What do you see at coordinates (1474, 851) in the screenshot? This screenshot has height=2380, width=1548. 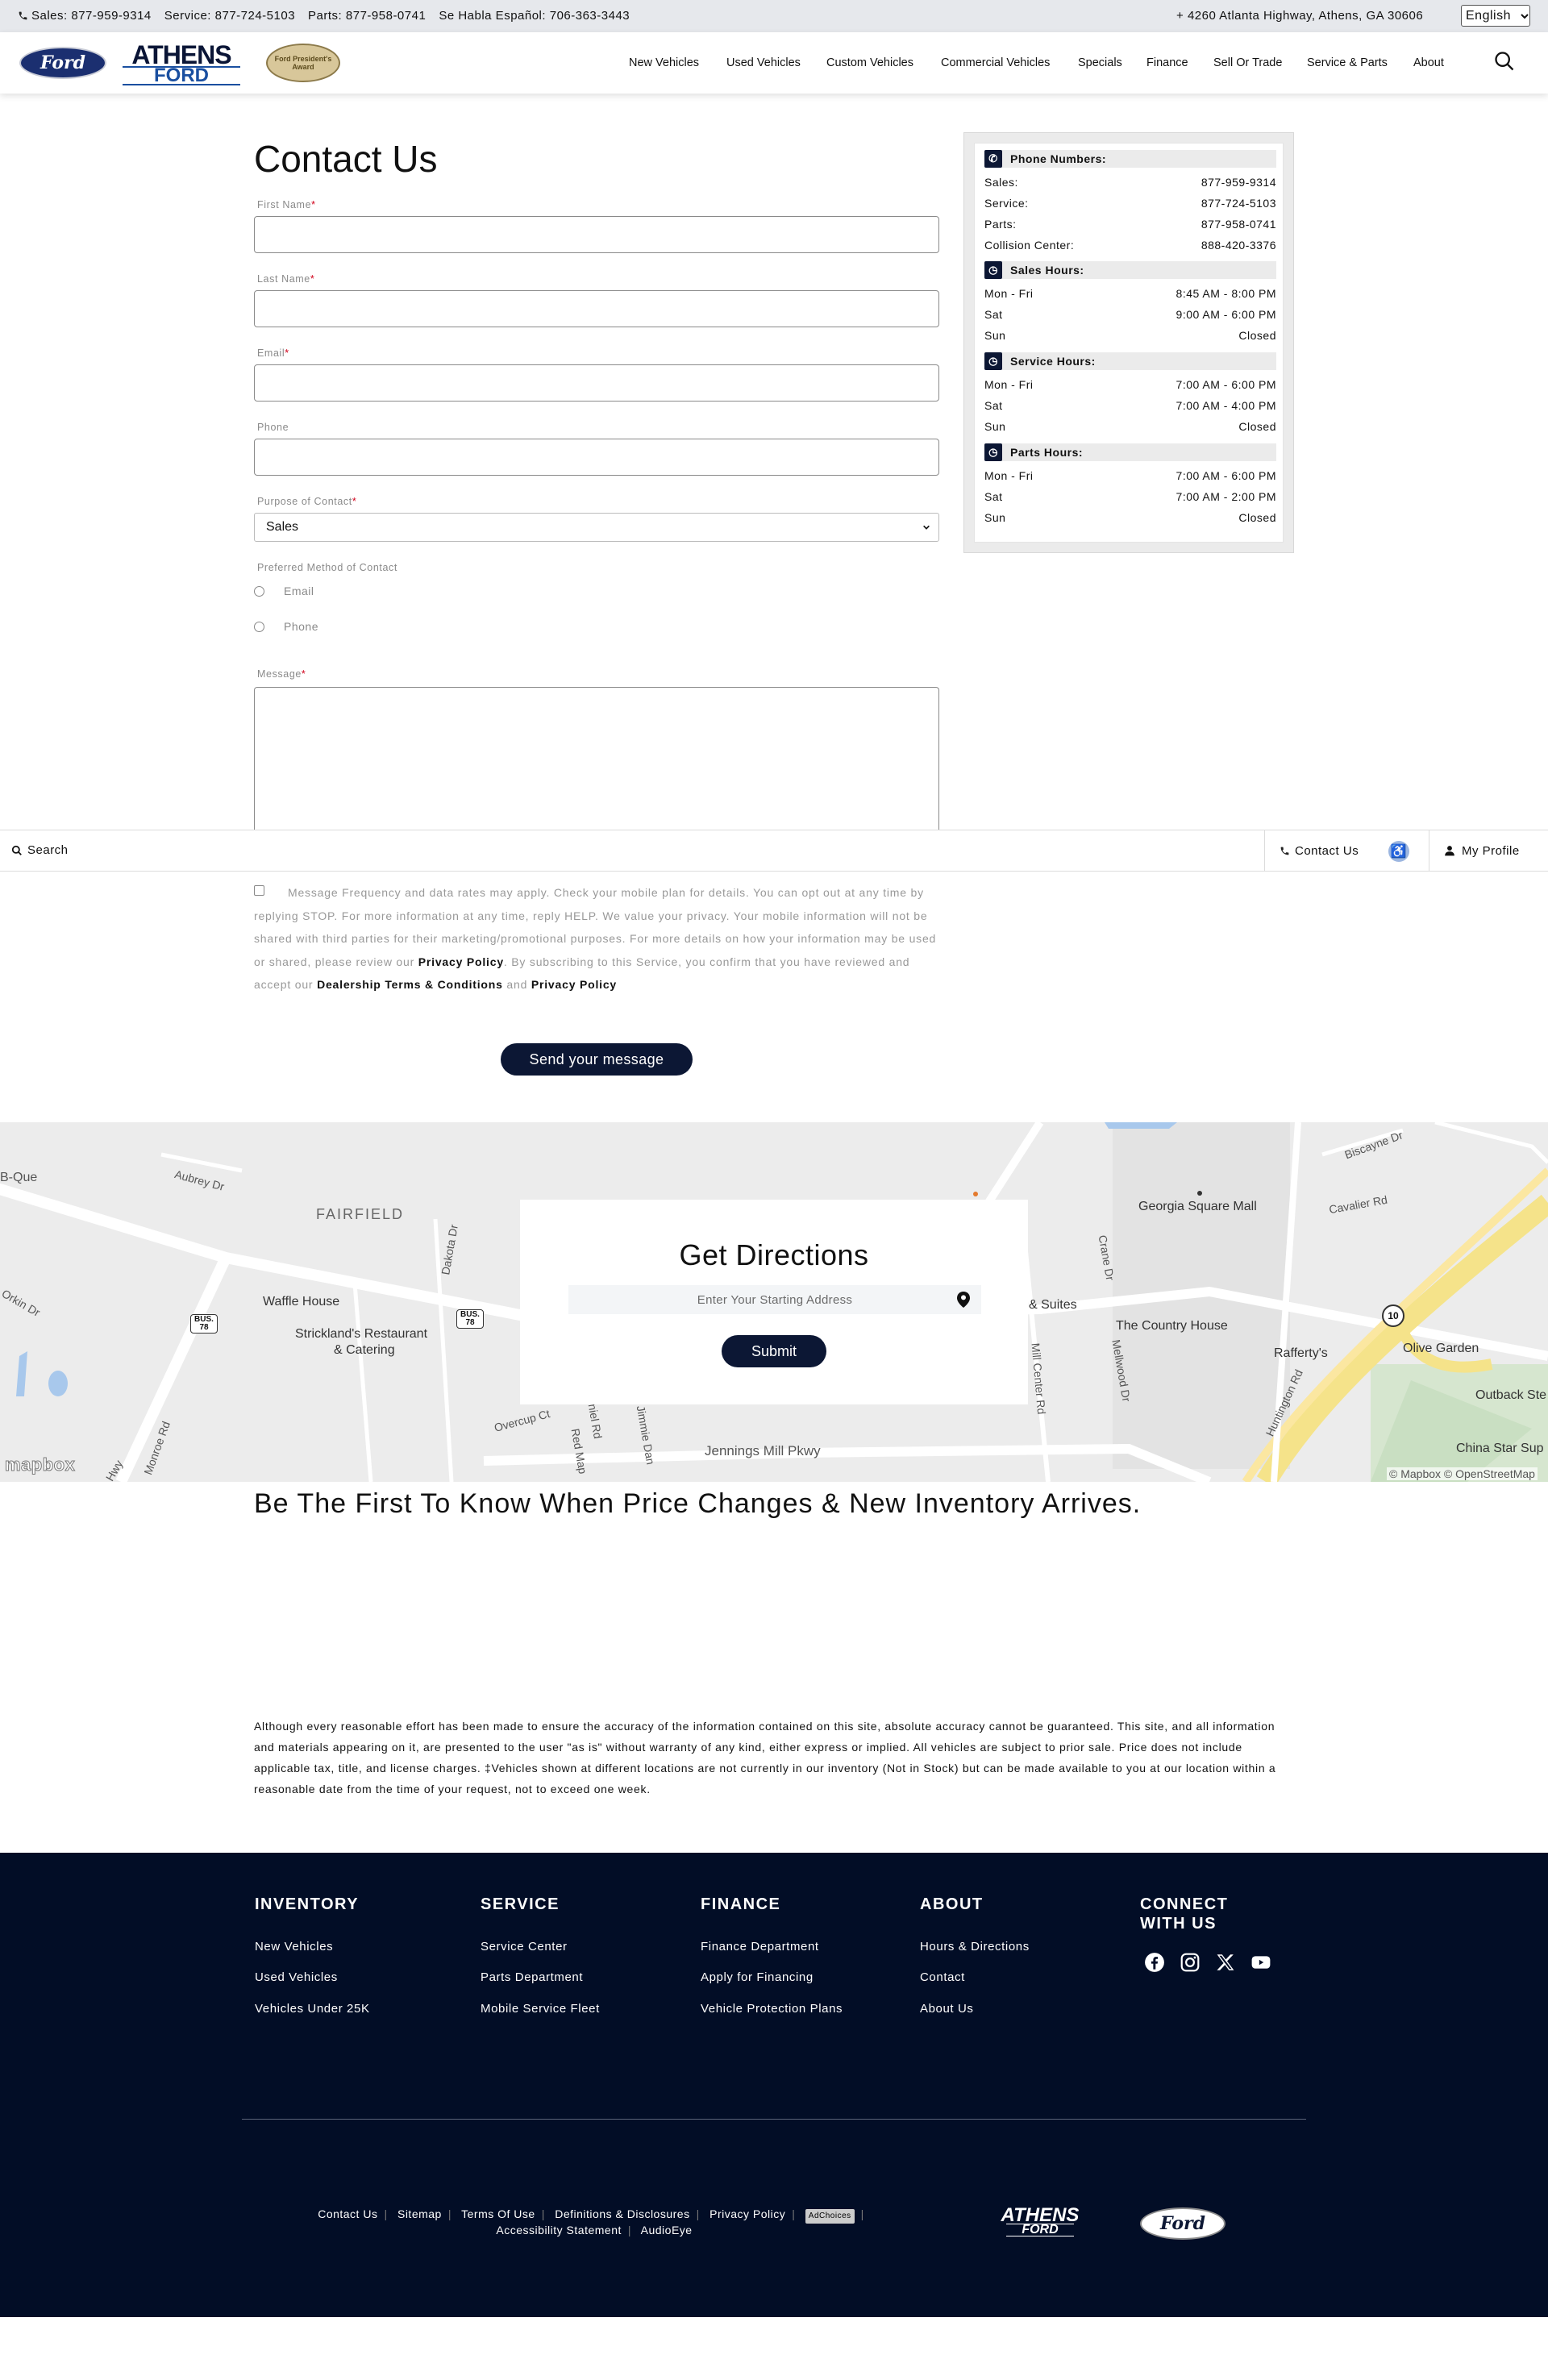 I see `sticky-my-profile: My Profile` at bounding box center [1474, 851].